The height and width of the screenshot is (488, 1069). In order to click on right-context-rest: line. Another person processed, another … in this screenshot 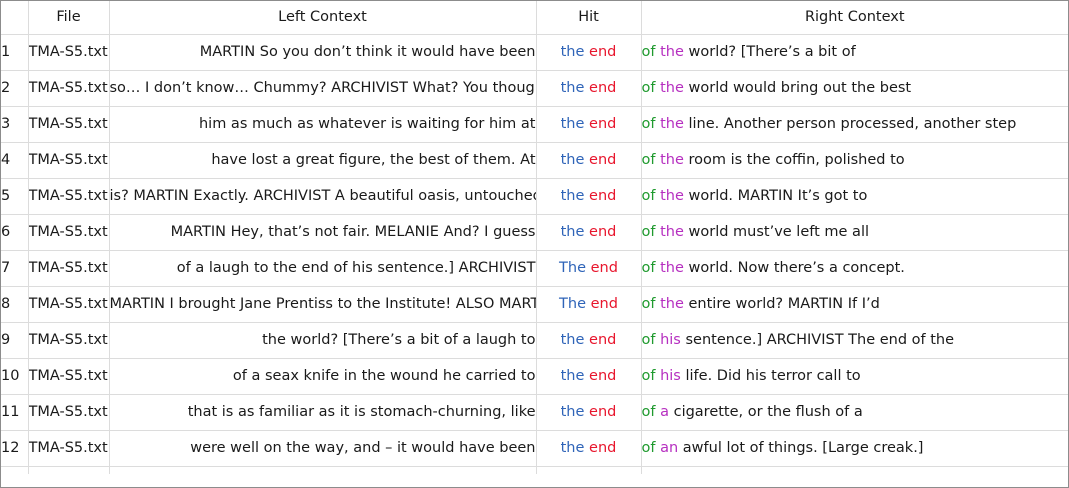, I will do `click(852, 124)`.